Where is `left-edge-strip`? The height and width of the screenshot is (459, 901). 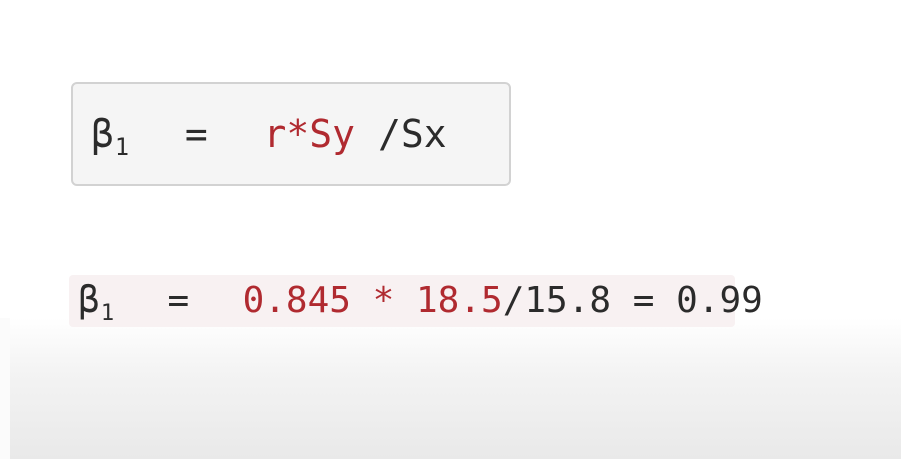
left-edge-strip is located at coordinates (5, 388).